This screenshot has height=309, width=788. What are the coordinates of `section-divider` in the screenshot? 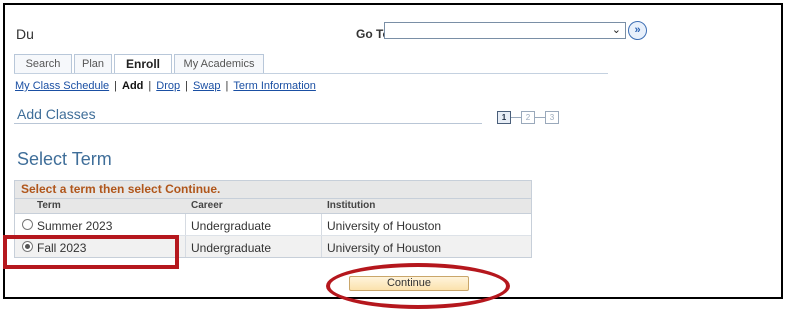 It's located at (248, 123).